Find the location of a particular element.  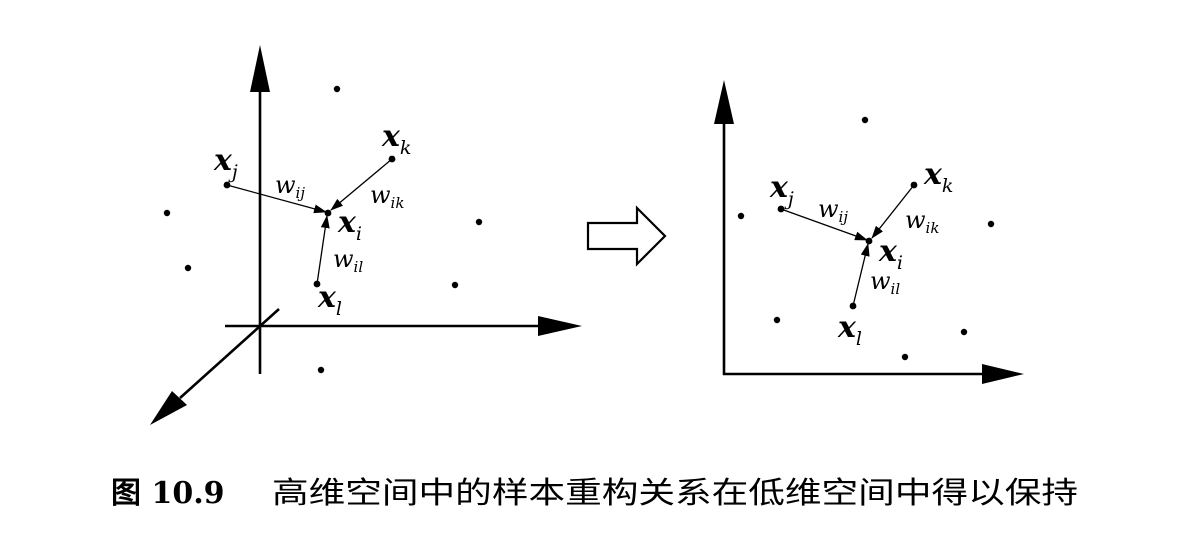

low-dim-panel: xj xk xi xl wij wik wil is located at coordinates (869, 232).